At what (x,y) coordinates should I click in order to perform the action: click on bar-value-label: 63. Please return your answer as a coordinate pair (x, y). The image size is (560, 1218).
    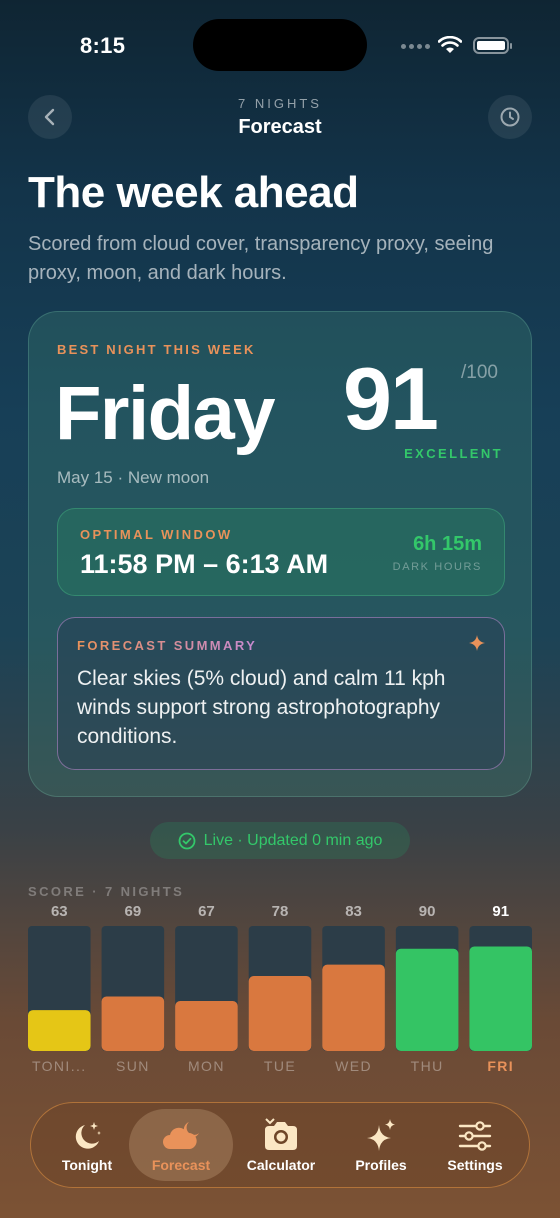
    Looking at the image, I should click on (59, 911).